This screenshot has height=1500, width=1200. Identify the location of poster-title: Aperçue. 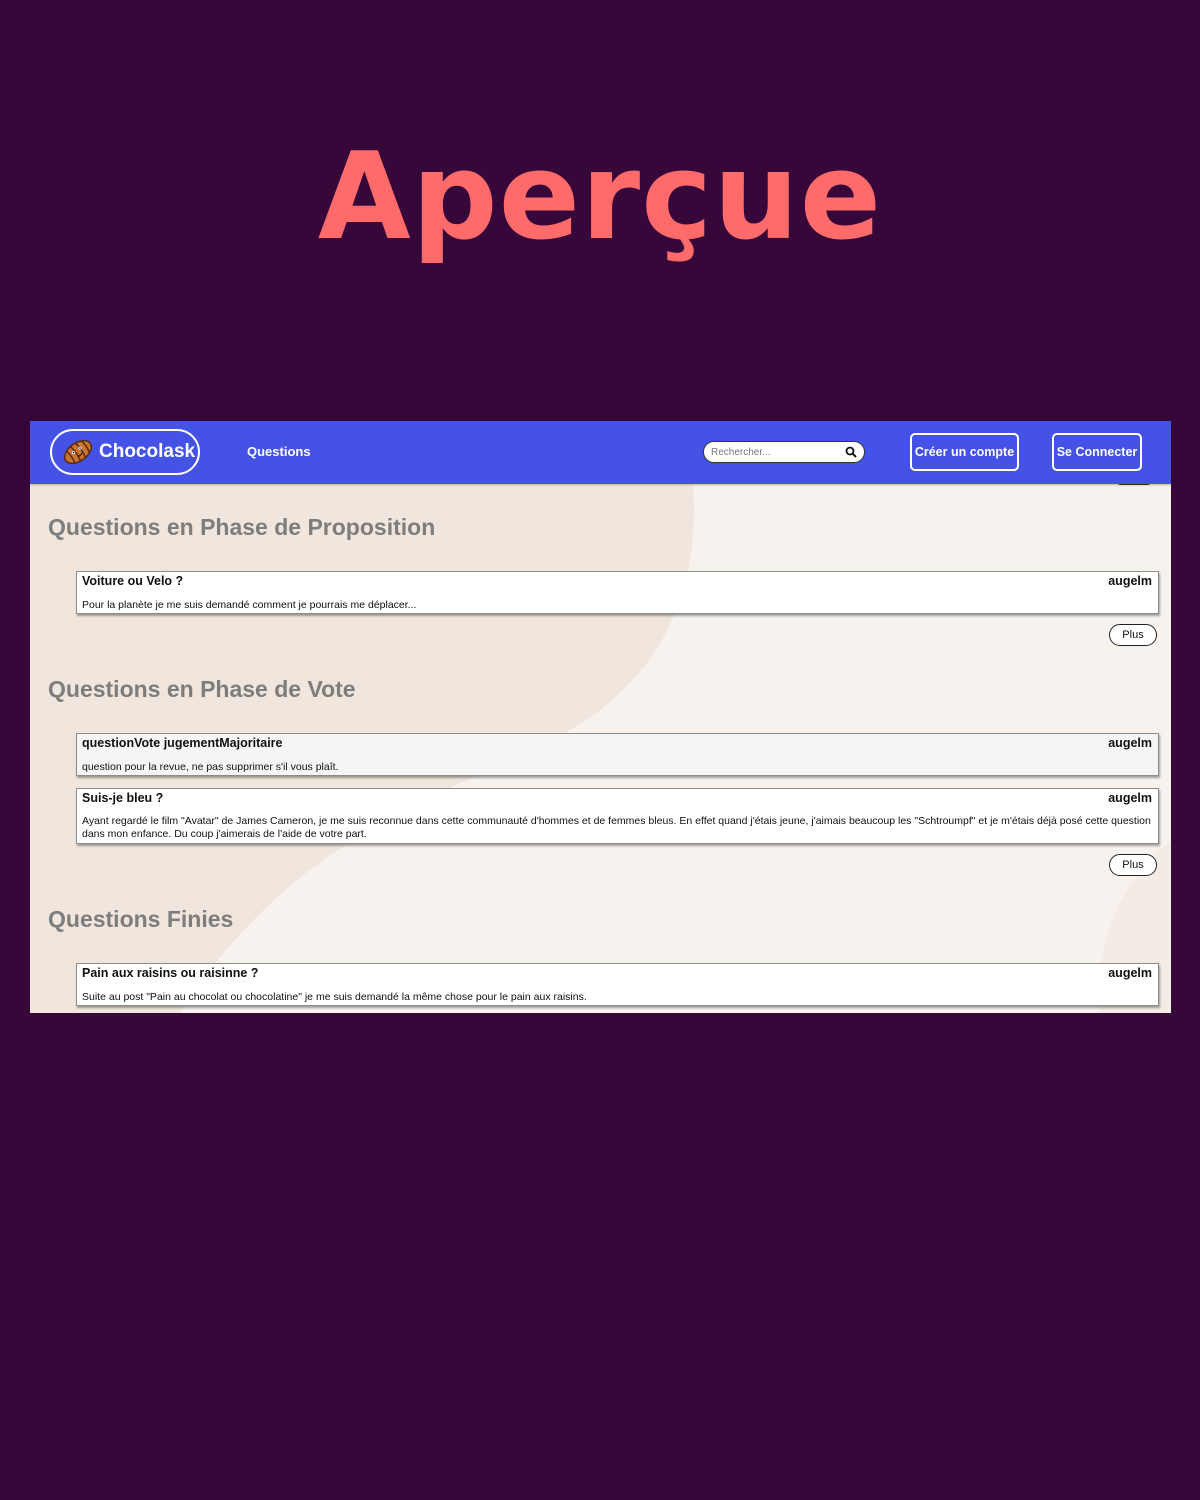
(600, 197).